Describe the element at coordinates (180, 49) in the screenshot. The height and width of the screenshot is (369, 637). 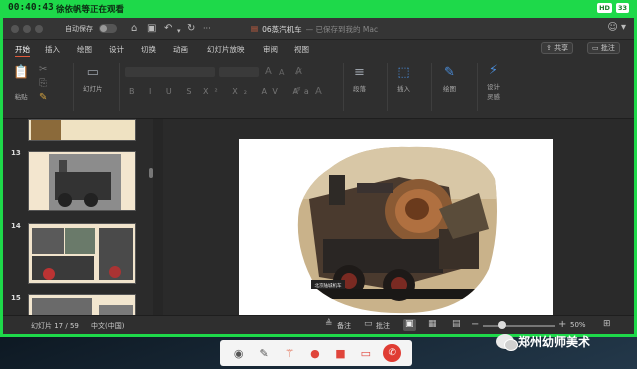
I see `tab-animations: 动画` at that location.